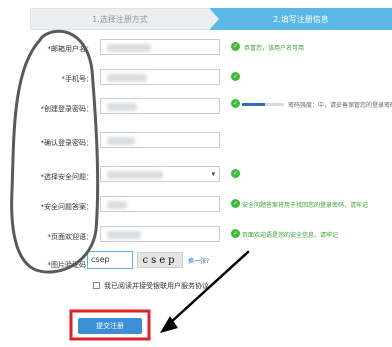 The image size is (392, 347). I want to click on step-fill-info: 2.填写注册信息, so click(300, 19).